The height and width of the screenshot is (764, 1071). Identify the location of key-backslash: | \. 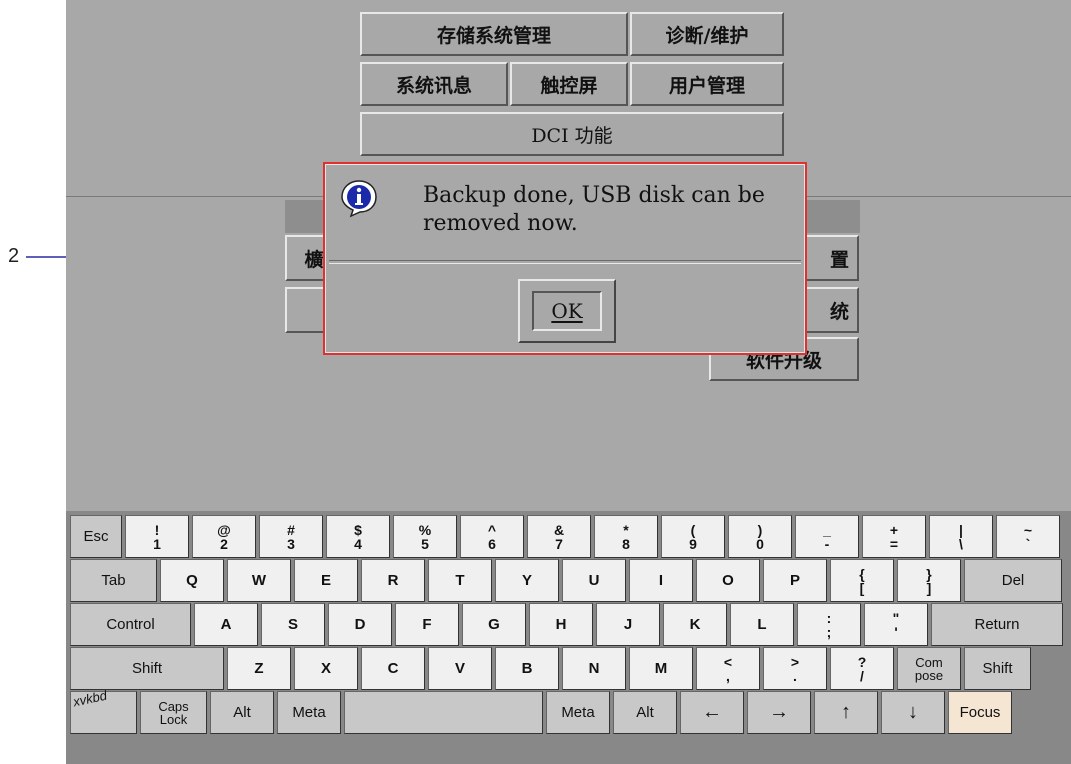
(961, 536).